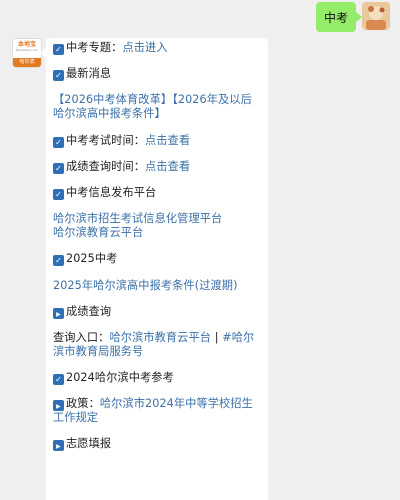  I want to click on topic-link: 点击进入, so click(144, 47).